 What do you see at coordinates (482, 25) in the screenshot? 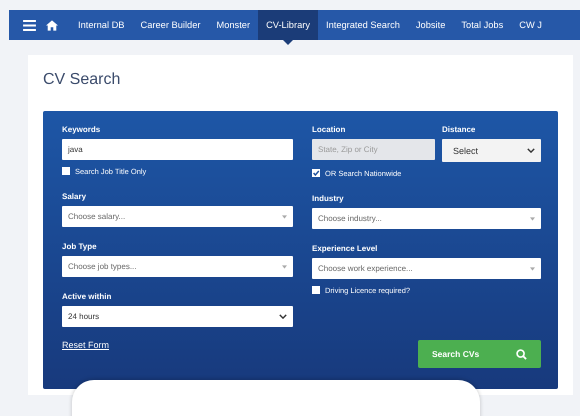
I see `nav-tab: Total Jobs` at bounding box center [482, 25].